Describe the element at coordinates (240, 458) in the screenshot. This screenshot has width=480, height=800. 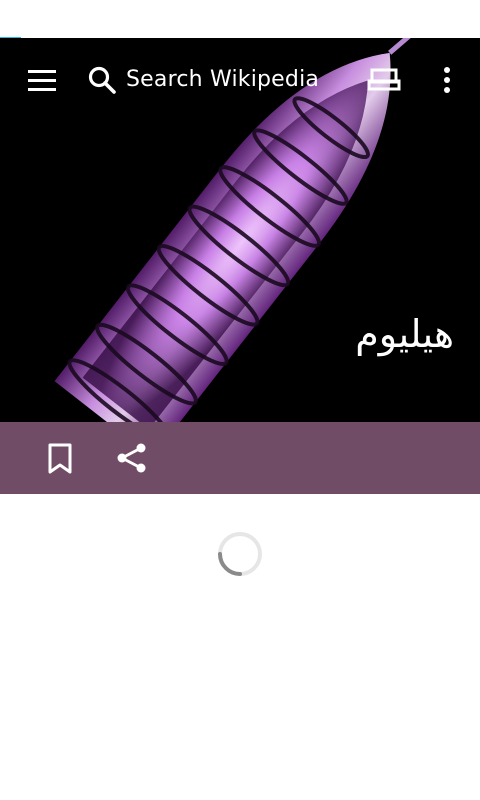
I see `article-action-bar` at that location.